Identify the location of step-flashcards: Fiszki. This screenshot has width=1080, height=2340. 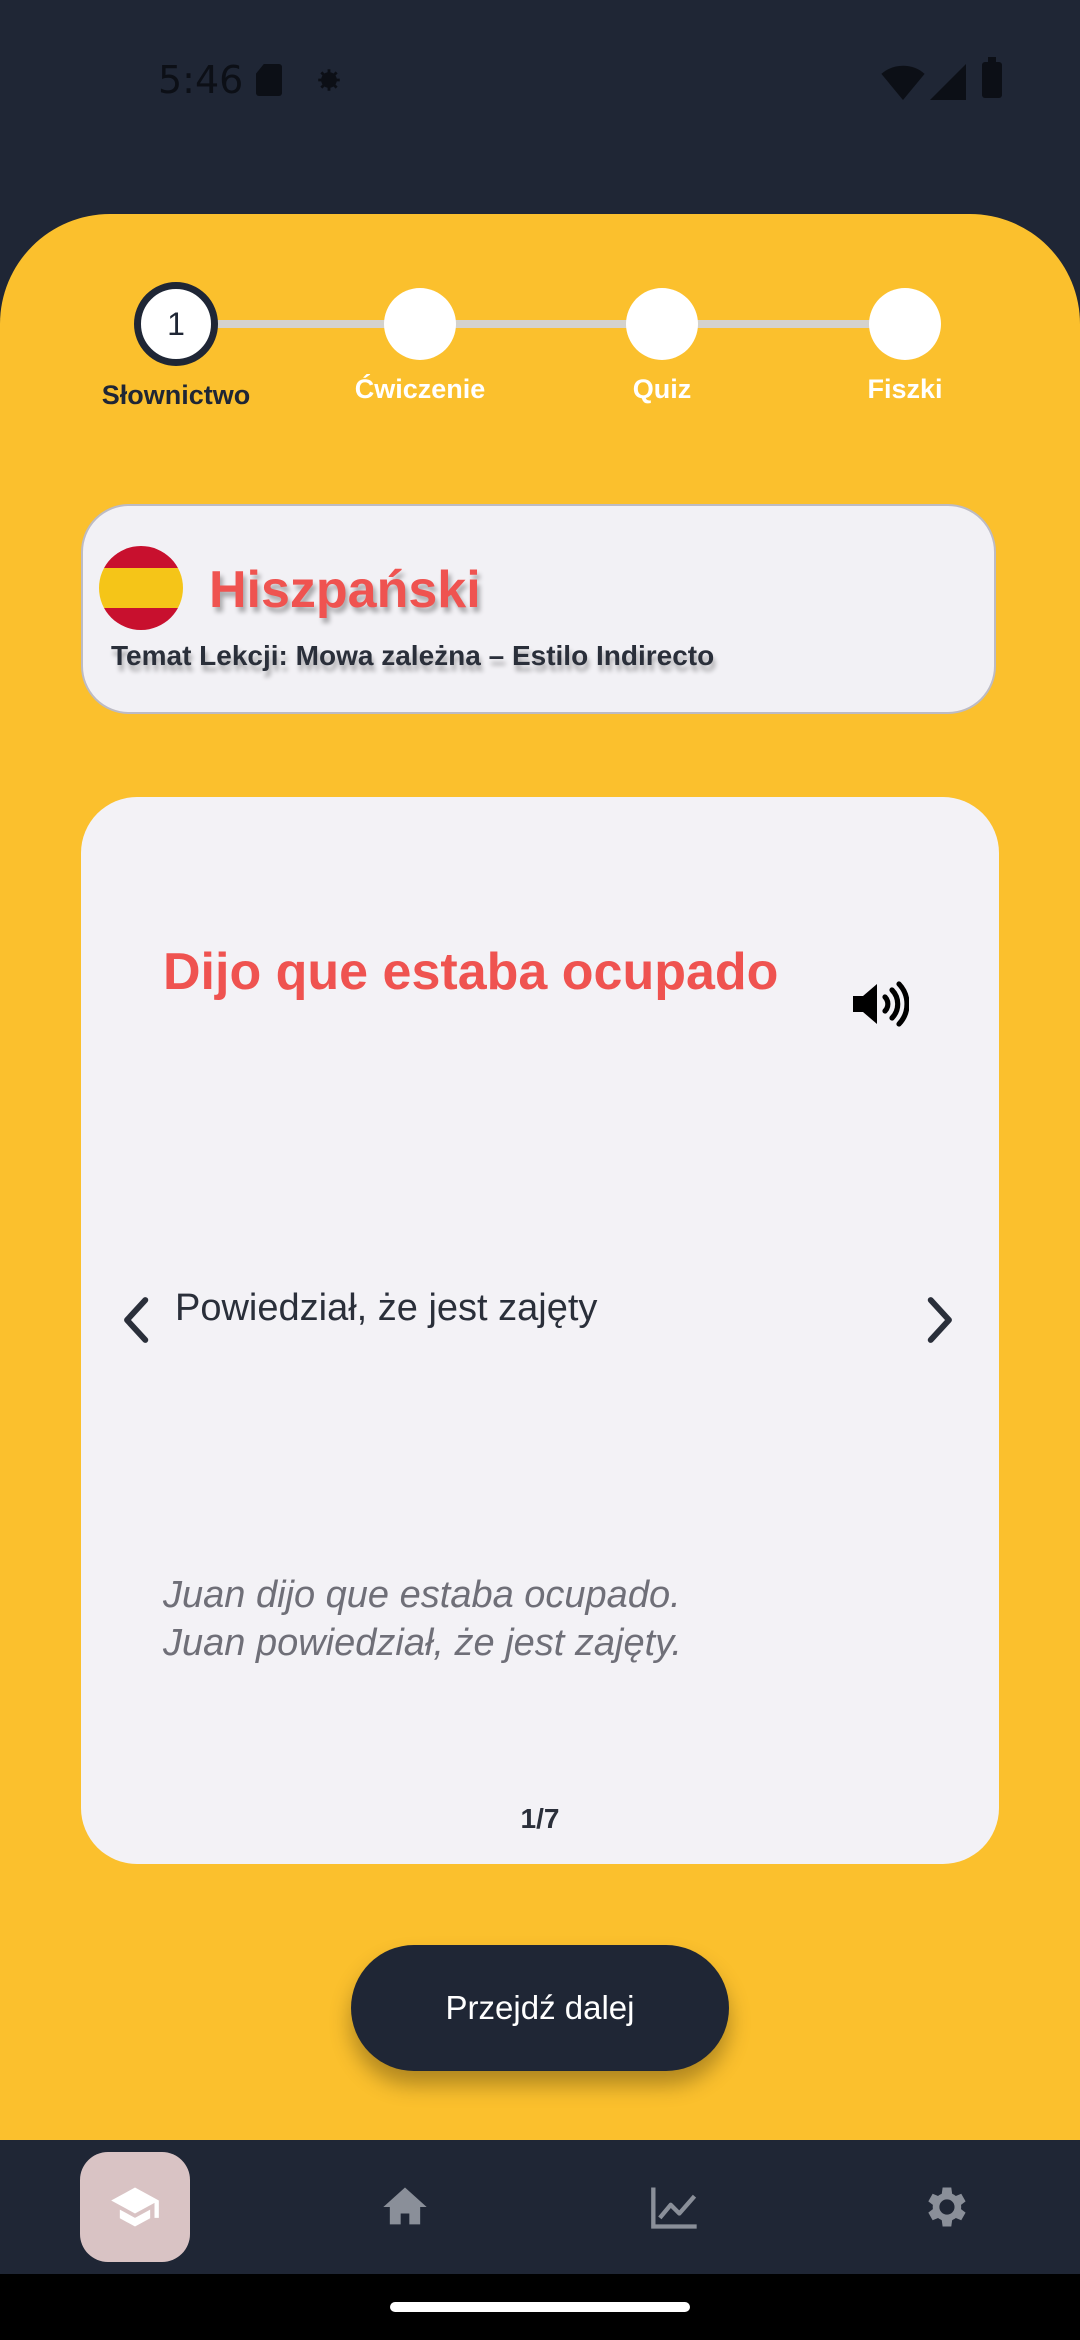
(905, 342).